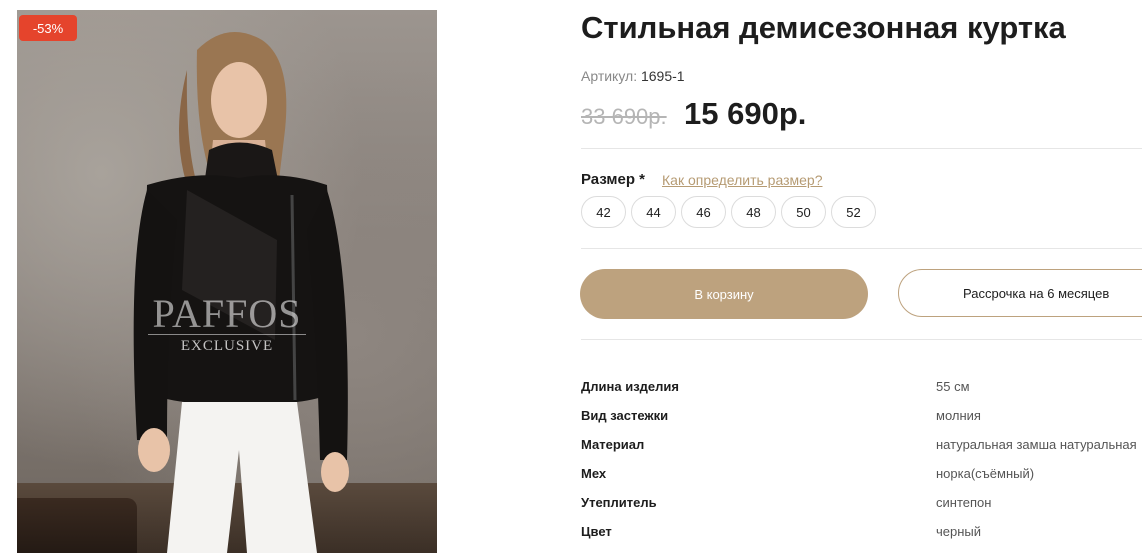 This screenshot has width=1142, height=553. What do you see at coordinates (596, 531) in the screenshot?
I see `spec-key: Цвет` at bounding box center [596, 531].